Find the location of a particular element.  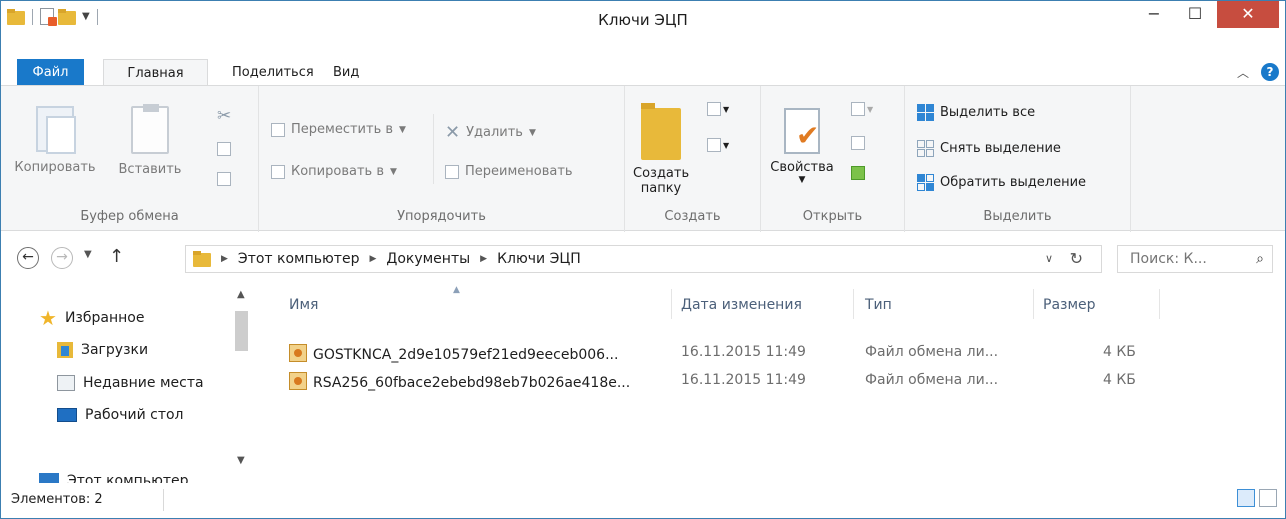

maximize-button: ☐ is located at coordinates (1195, 14).